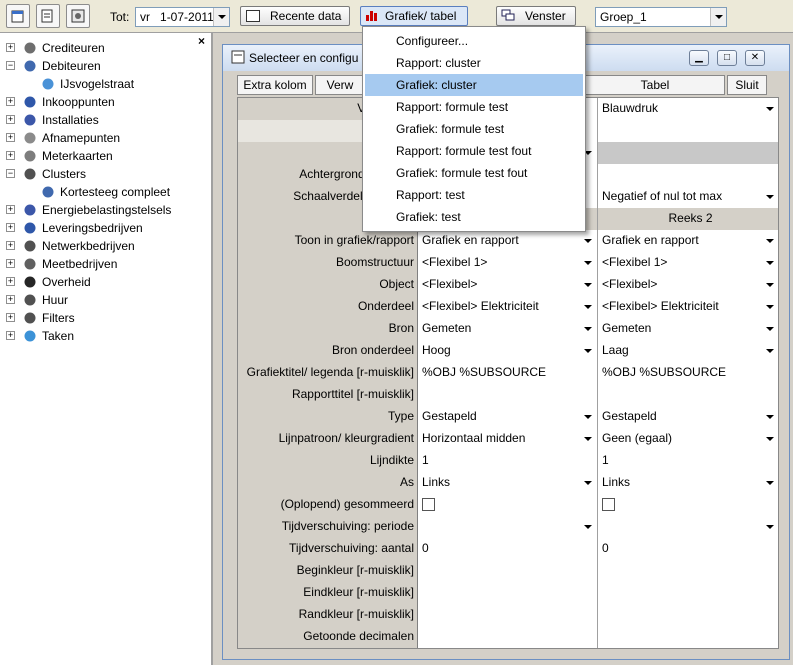 This screenshot has width=793, height=665. What do you see at coordinates (474, 85) in the screenshot?
I see `menu-item: Grafiek: cluster` at bounding box center [474, 85].